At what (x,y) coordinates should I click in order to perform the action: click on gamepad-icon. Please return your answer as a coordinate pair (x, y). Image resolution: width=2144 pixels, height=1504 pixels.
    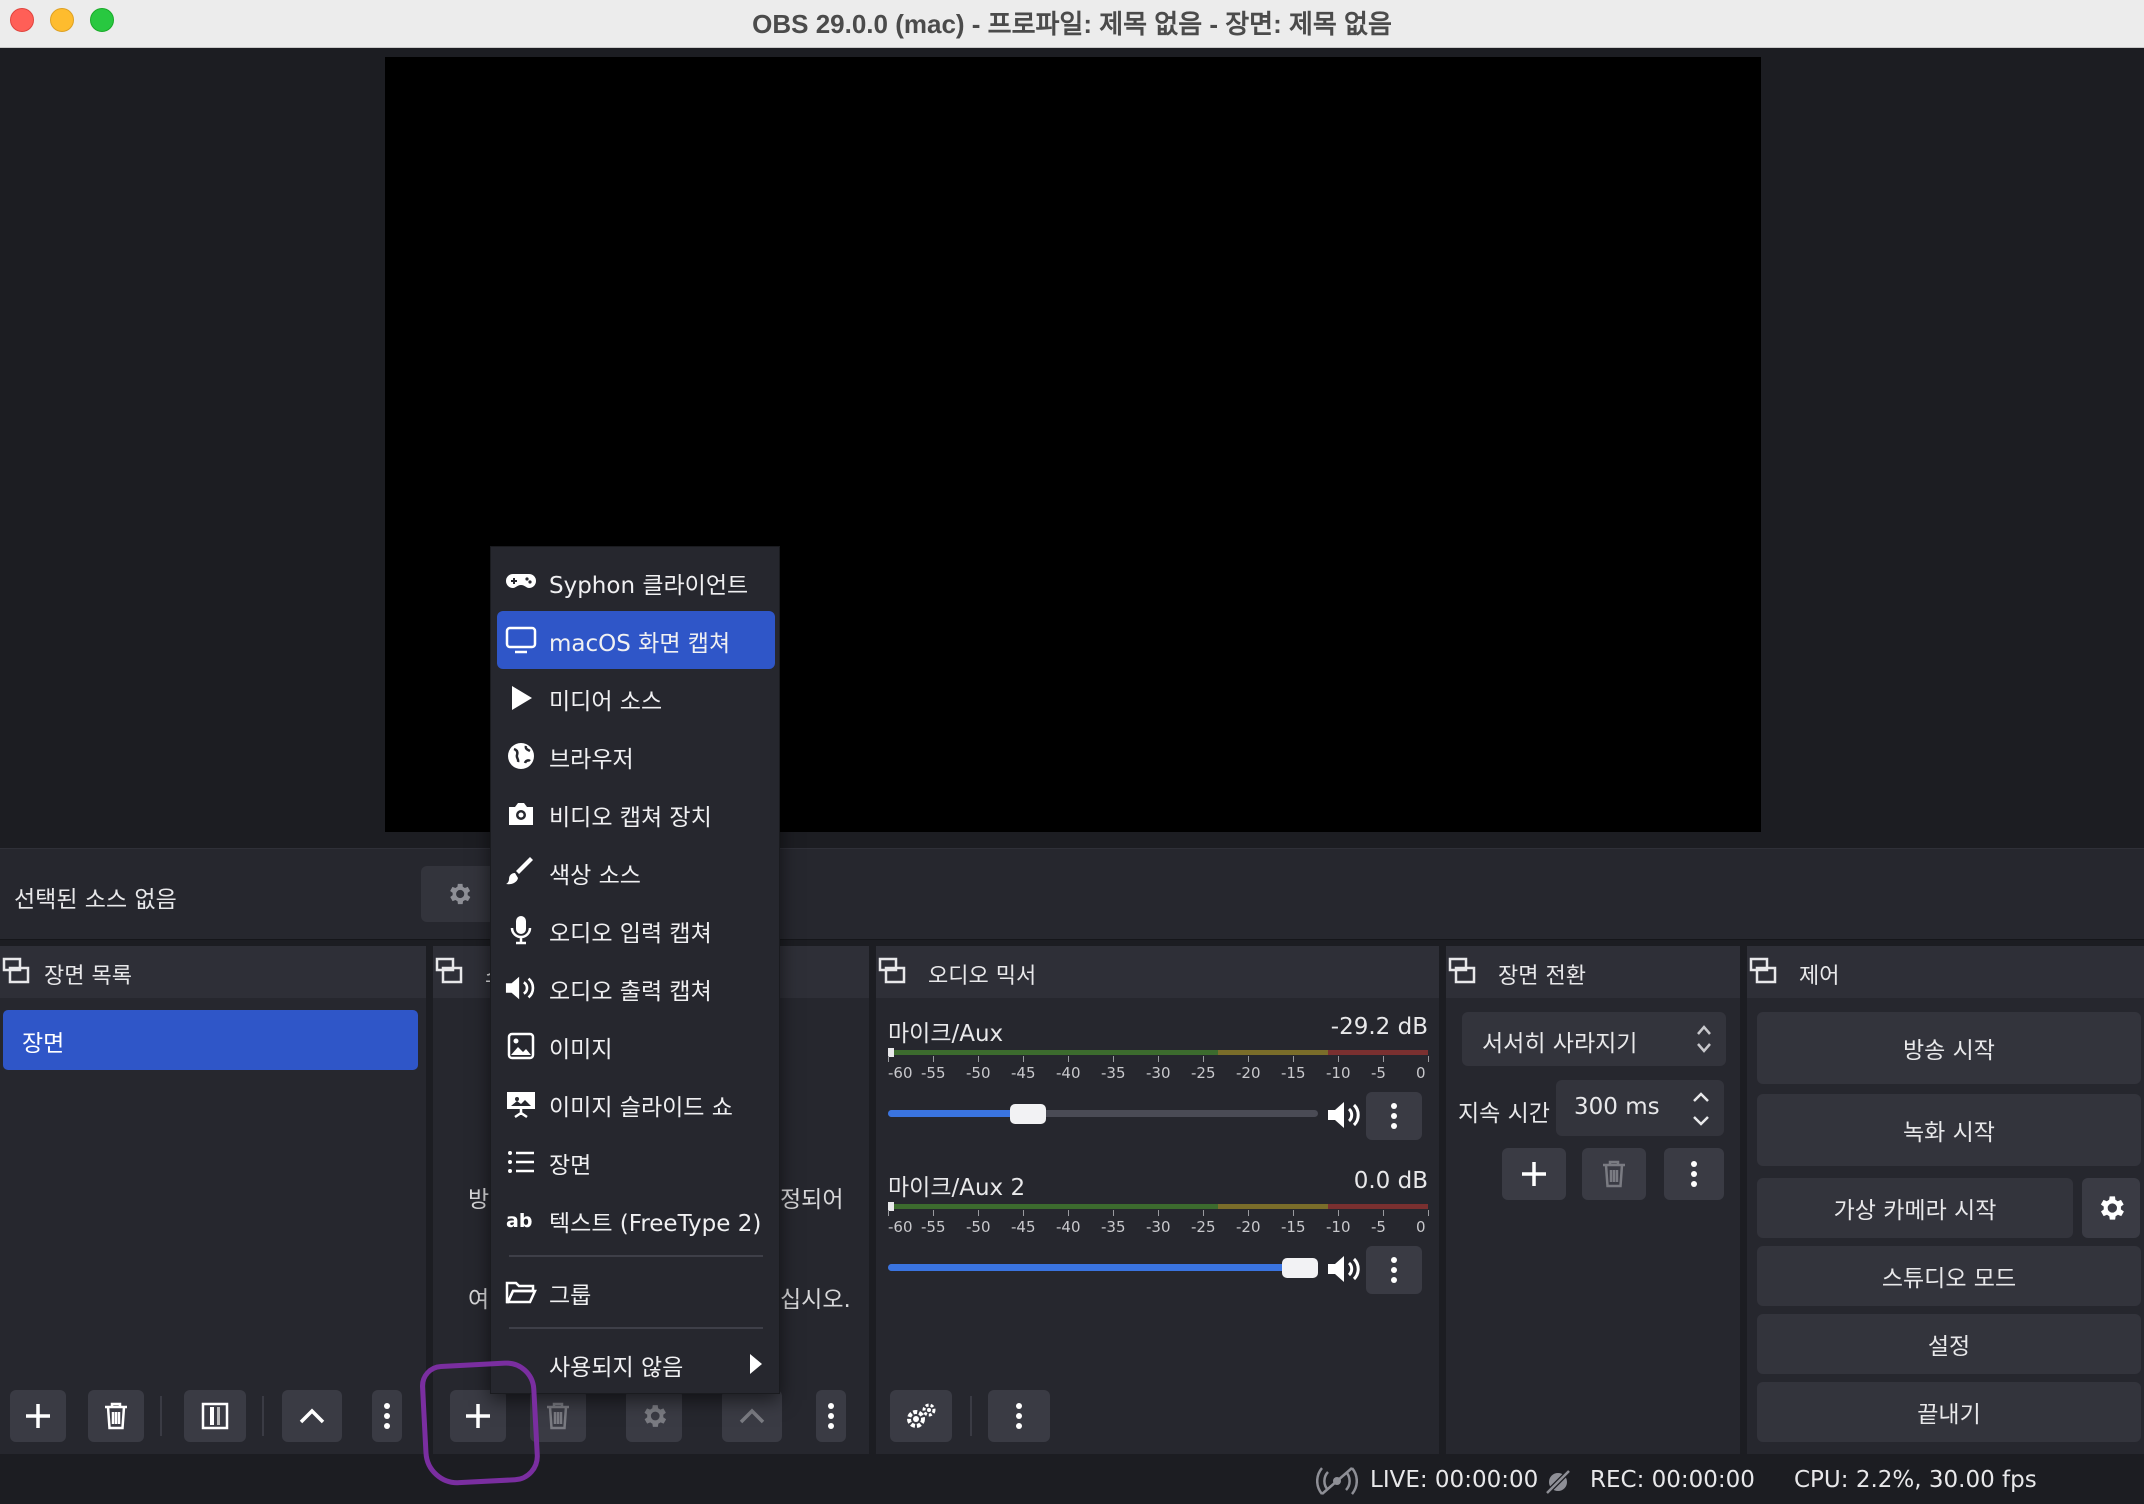
    Looking at the image, I should click on (521, 581).